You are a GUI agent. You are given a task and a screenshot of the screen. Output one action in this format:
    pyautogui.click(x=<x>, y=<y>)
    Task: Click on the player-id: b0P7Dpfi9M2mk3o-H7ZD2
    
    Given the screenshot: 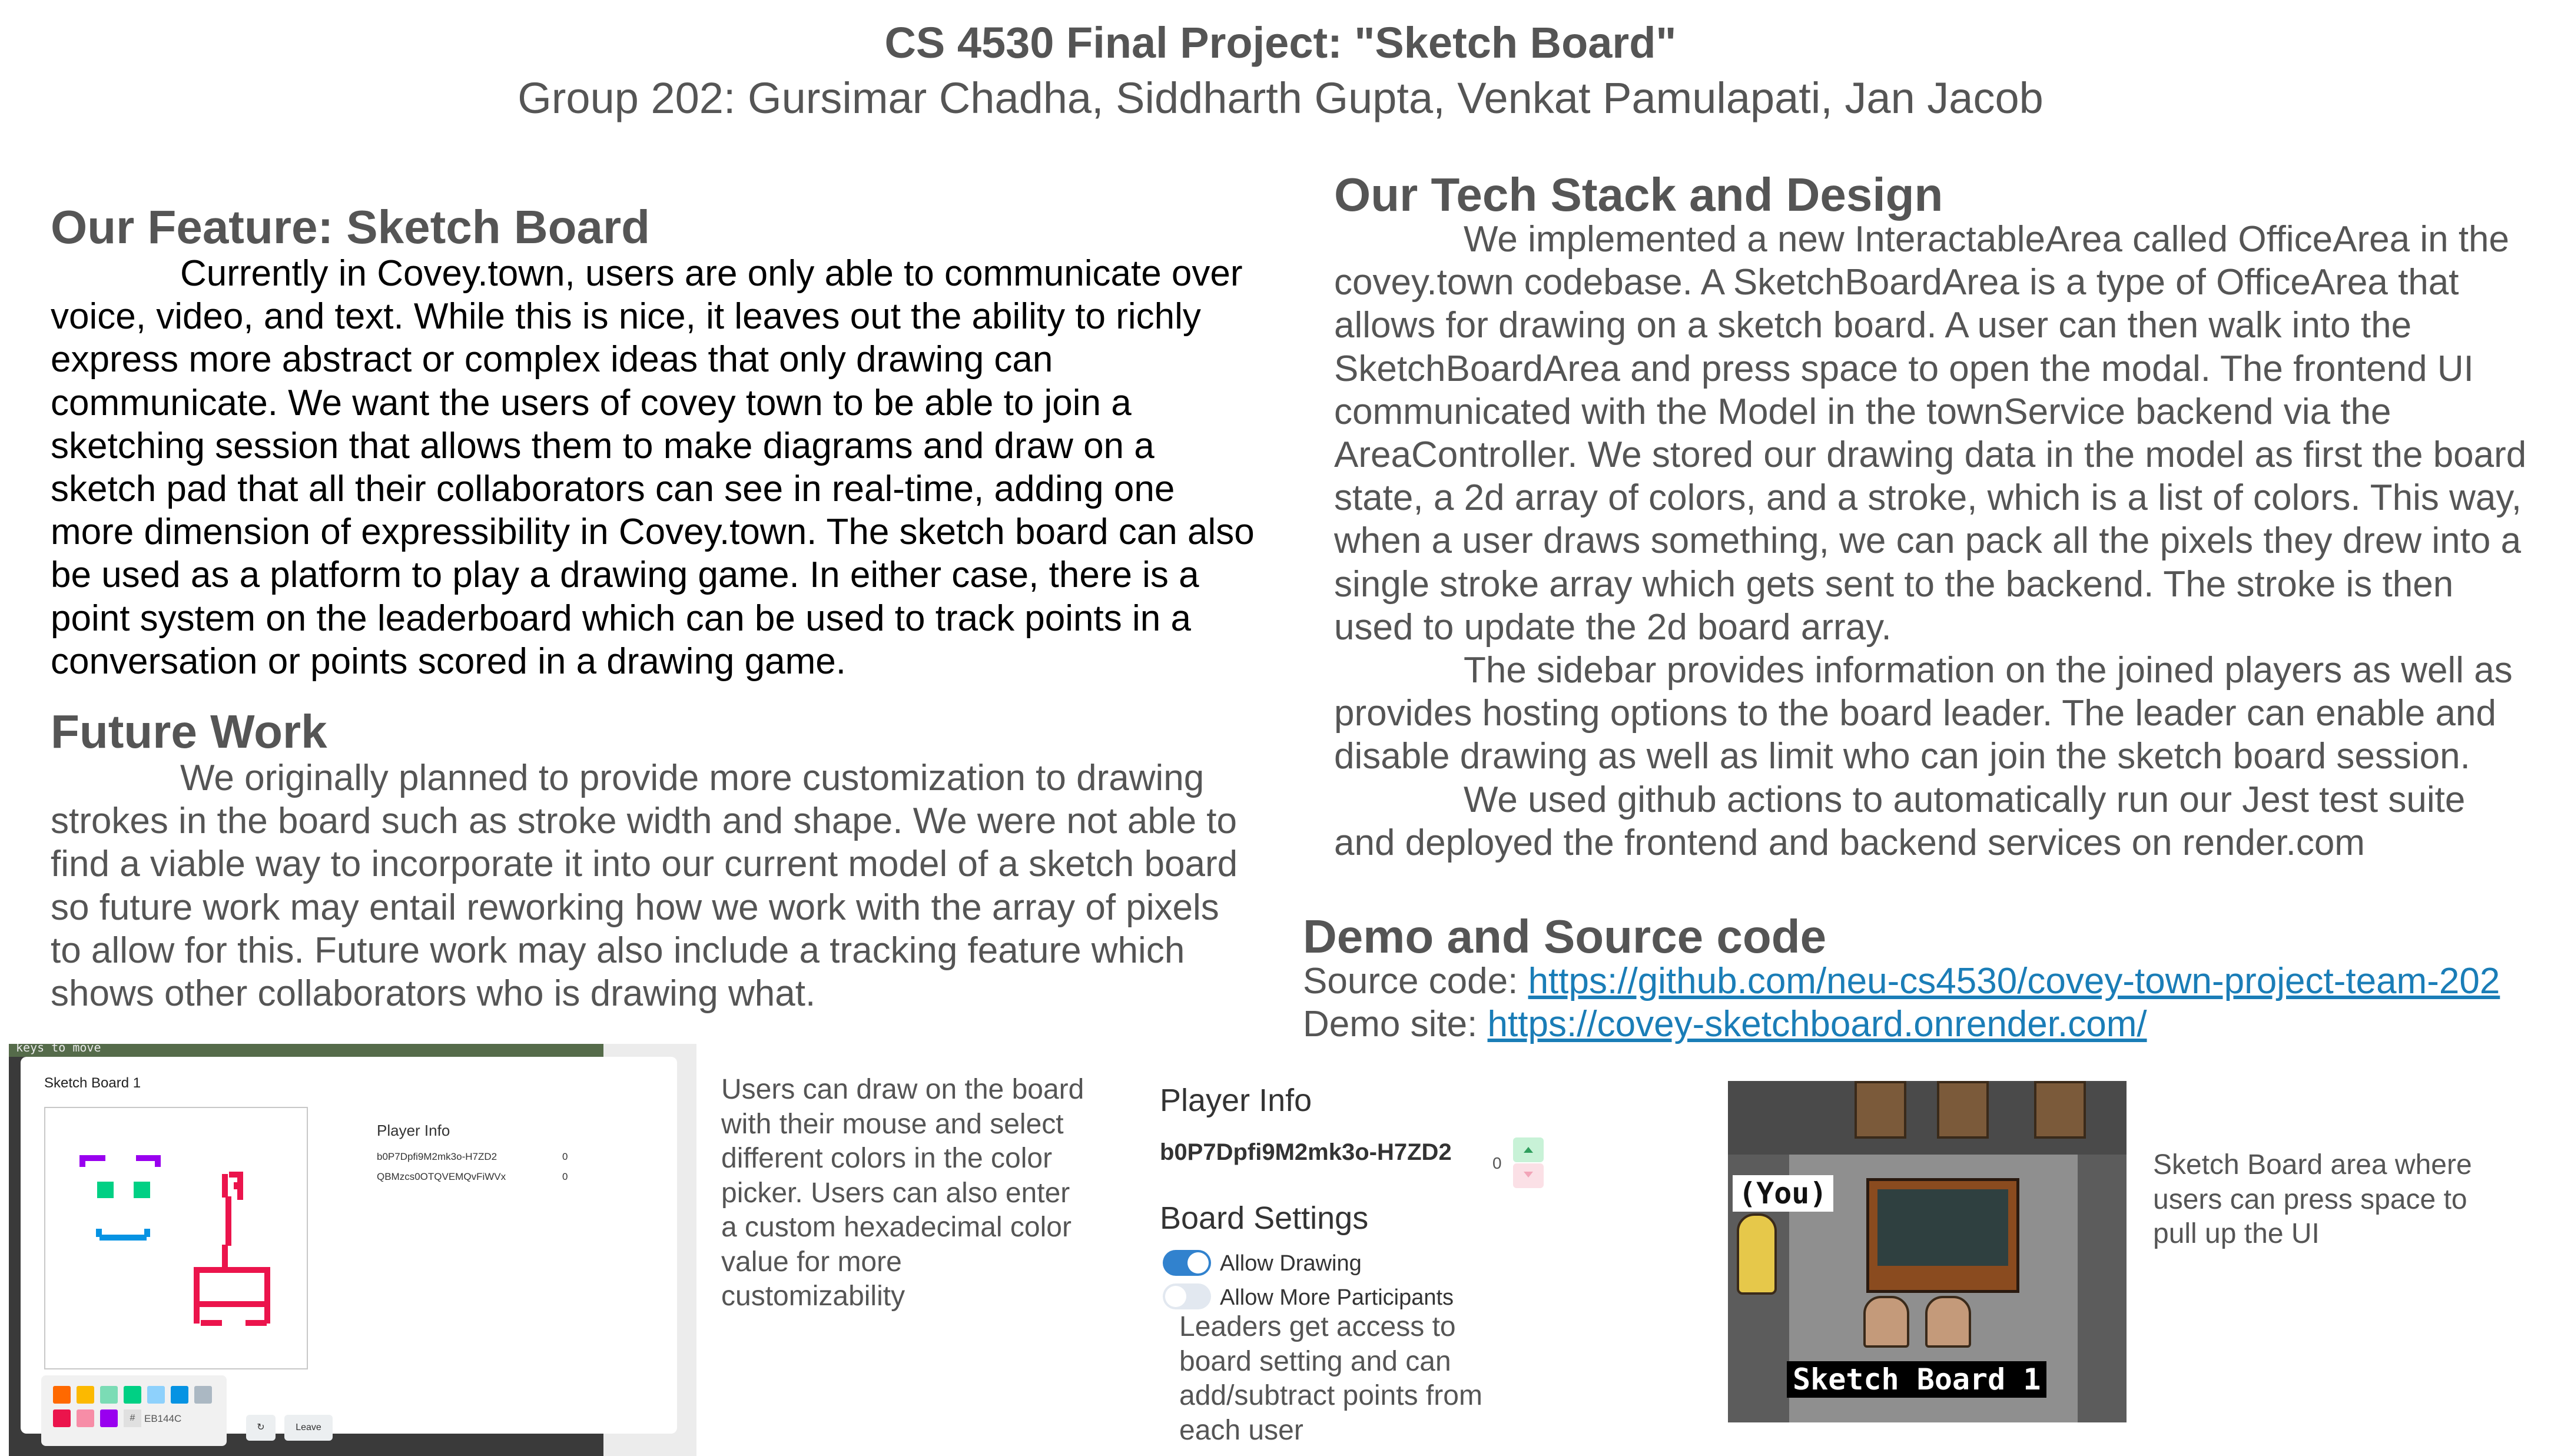 What is the action you would take?
    pyautogui.click(x=1306, y=1152)
    